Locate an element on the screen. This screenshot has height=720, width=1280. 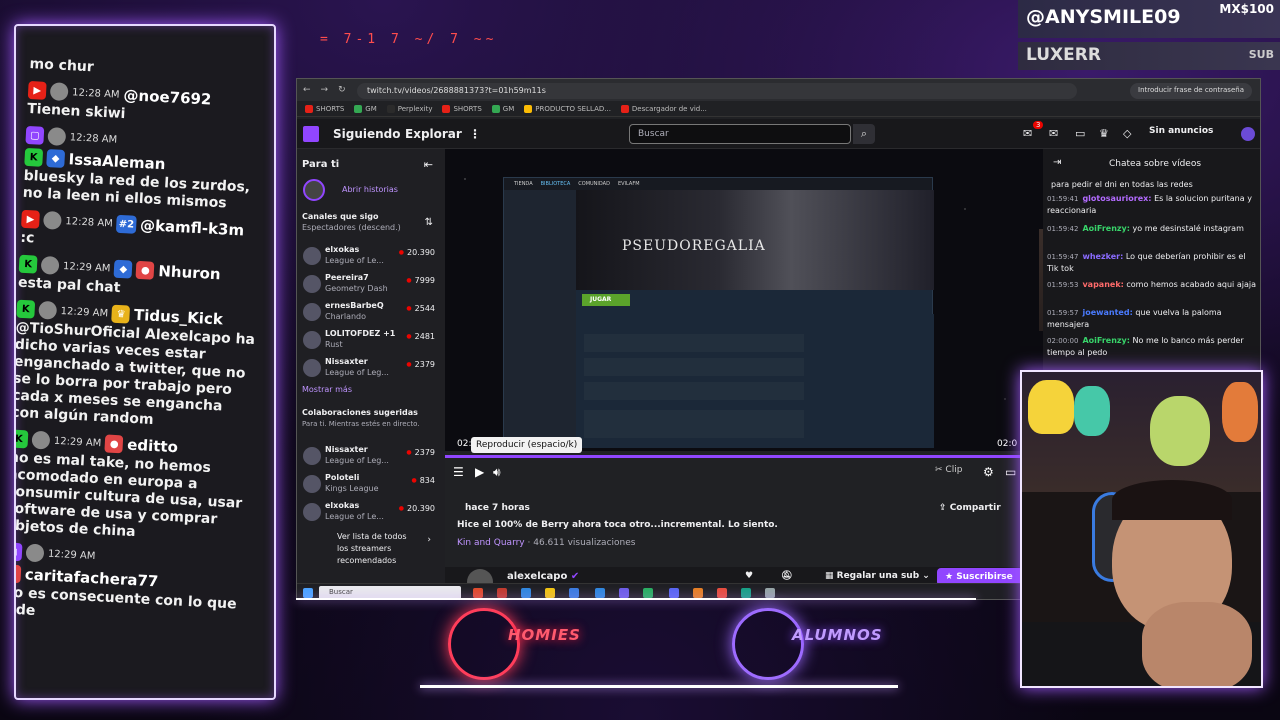
edge-icon is located at coordinates (526, 593).